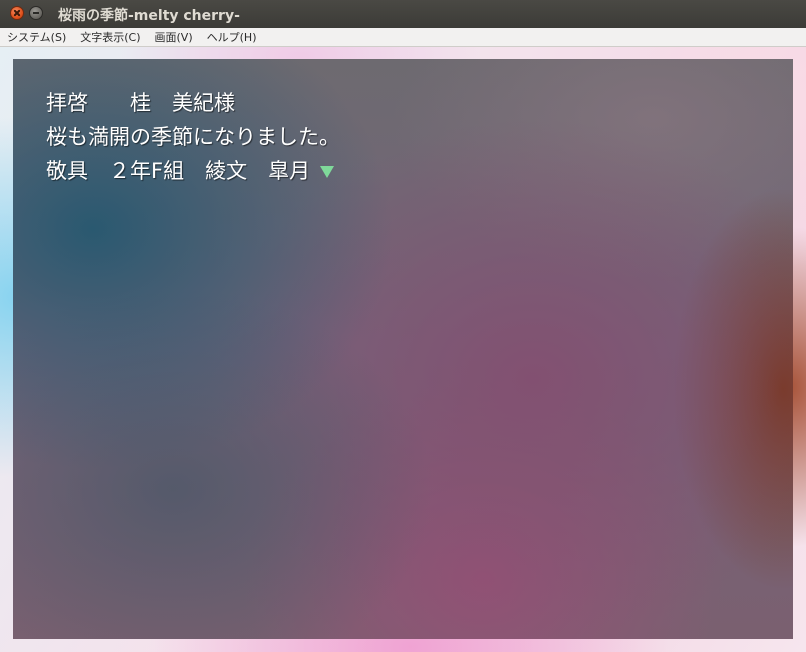 This screenshot has height=652, width=806. I want to click on title-bar: 桜雨の季節-melty cherry-, so click(403, 14).